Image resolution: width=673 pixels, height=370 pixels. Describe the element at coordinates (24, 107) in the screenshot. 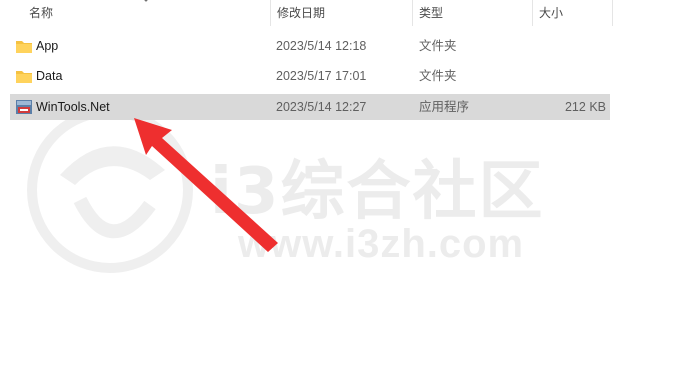

I see `app-icon` at that location.